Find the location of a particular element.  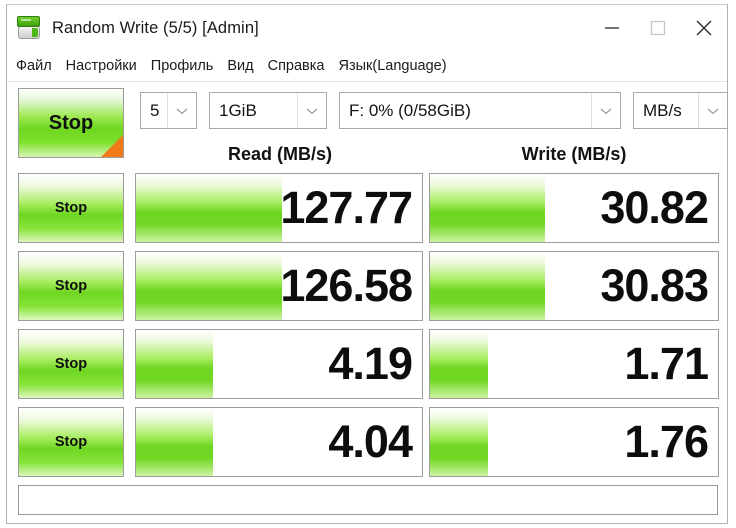

read-result-cell: 127.77 is located at coordinates (279, 208).